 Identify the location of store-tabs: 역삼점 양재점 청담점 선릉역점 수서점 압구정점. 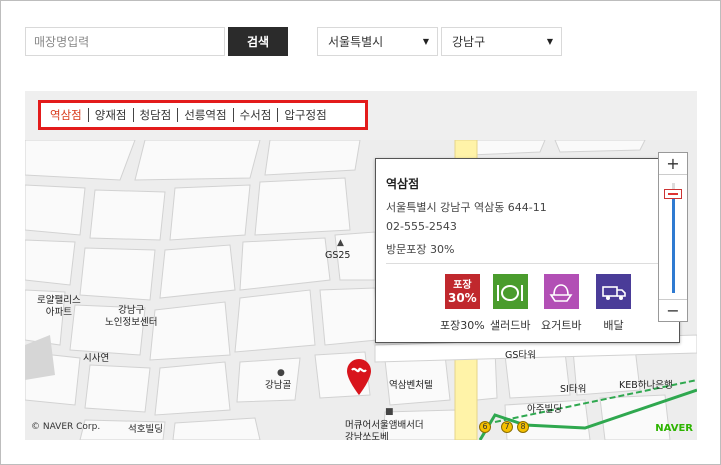
(203, 115).